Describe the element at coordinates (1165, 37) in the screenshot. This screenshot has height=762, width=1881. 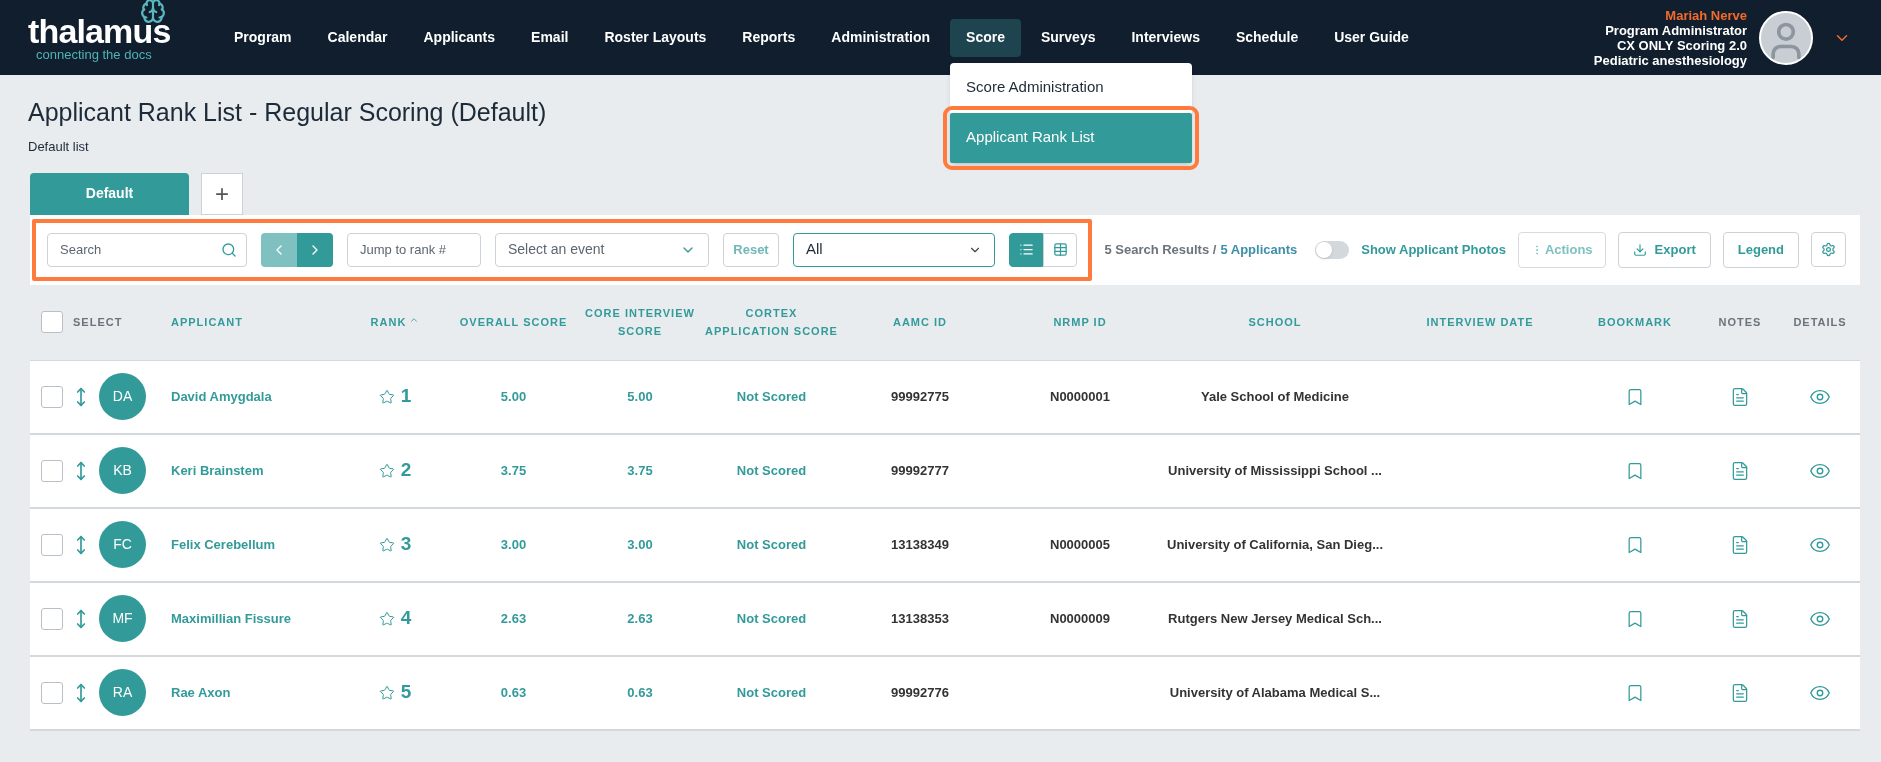
I see `nav-item: Interviews` at that location.